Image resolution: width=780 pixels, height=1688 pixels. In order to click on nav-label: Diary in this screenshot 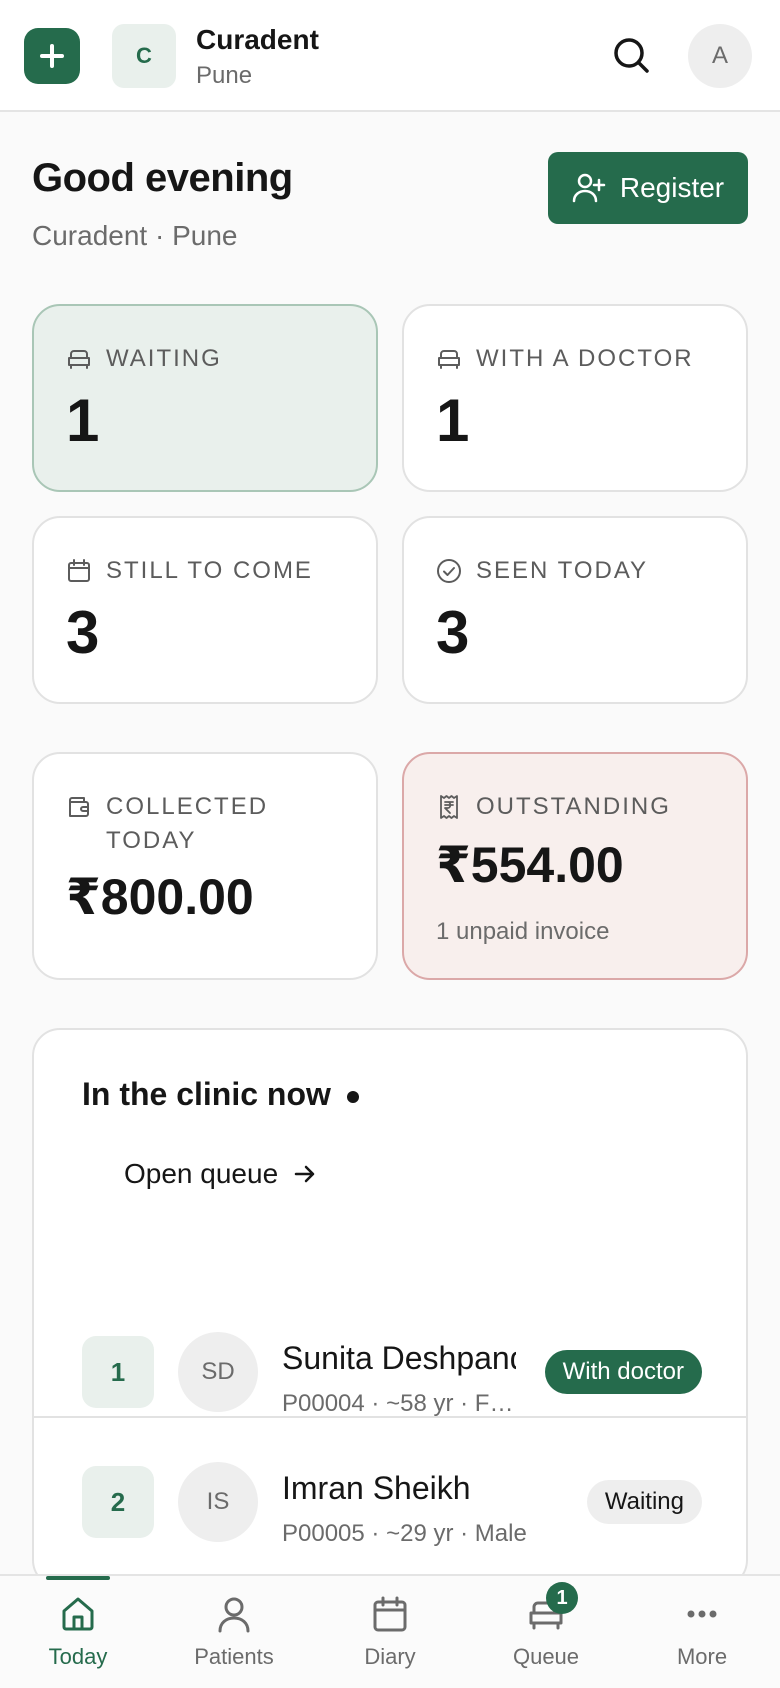, I will do `click(390, 1656)`.